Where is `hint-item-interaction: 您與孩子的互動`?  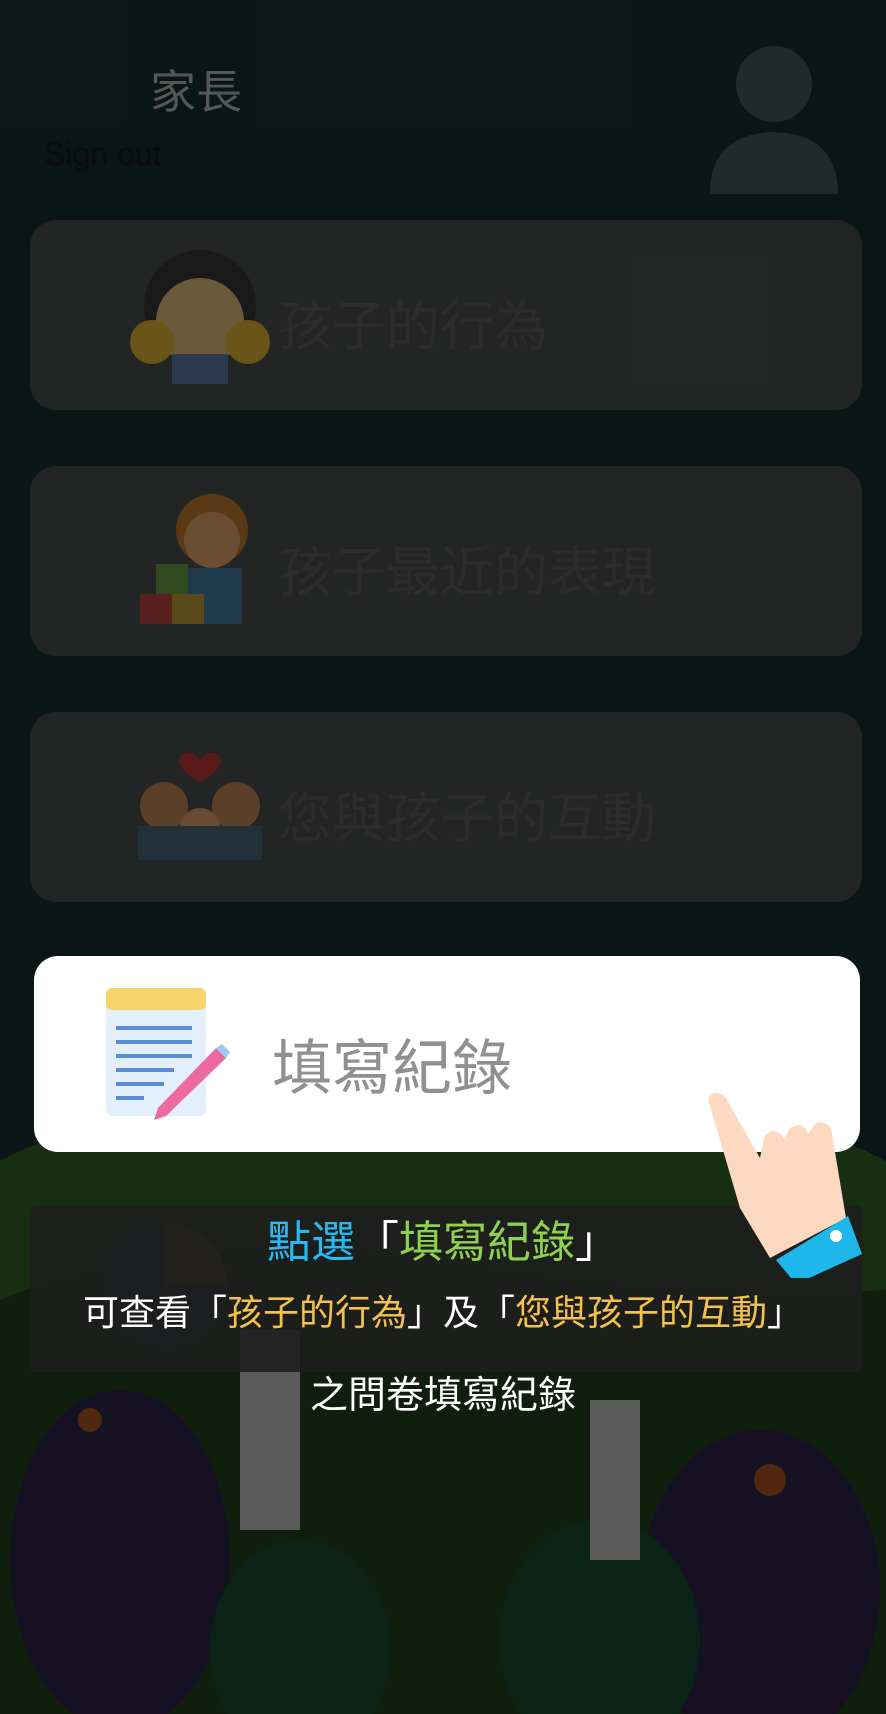
hint-item-interaction: 您與孩子的互動 is located at coordinates (641, 1313).